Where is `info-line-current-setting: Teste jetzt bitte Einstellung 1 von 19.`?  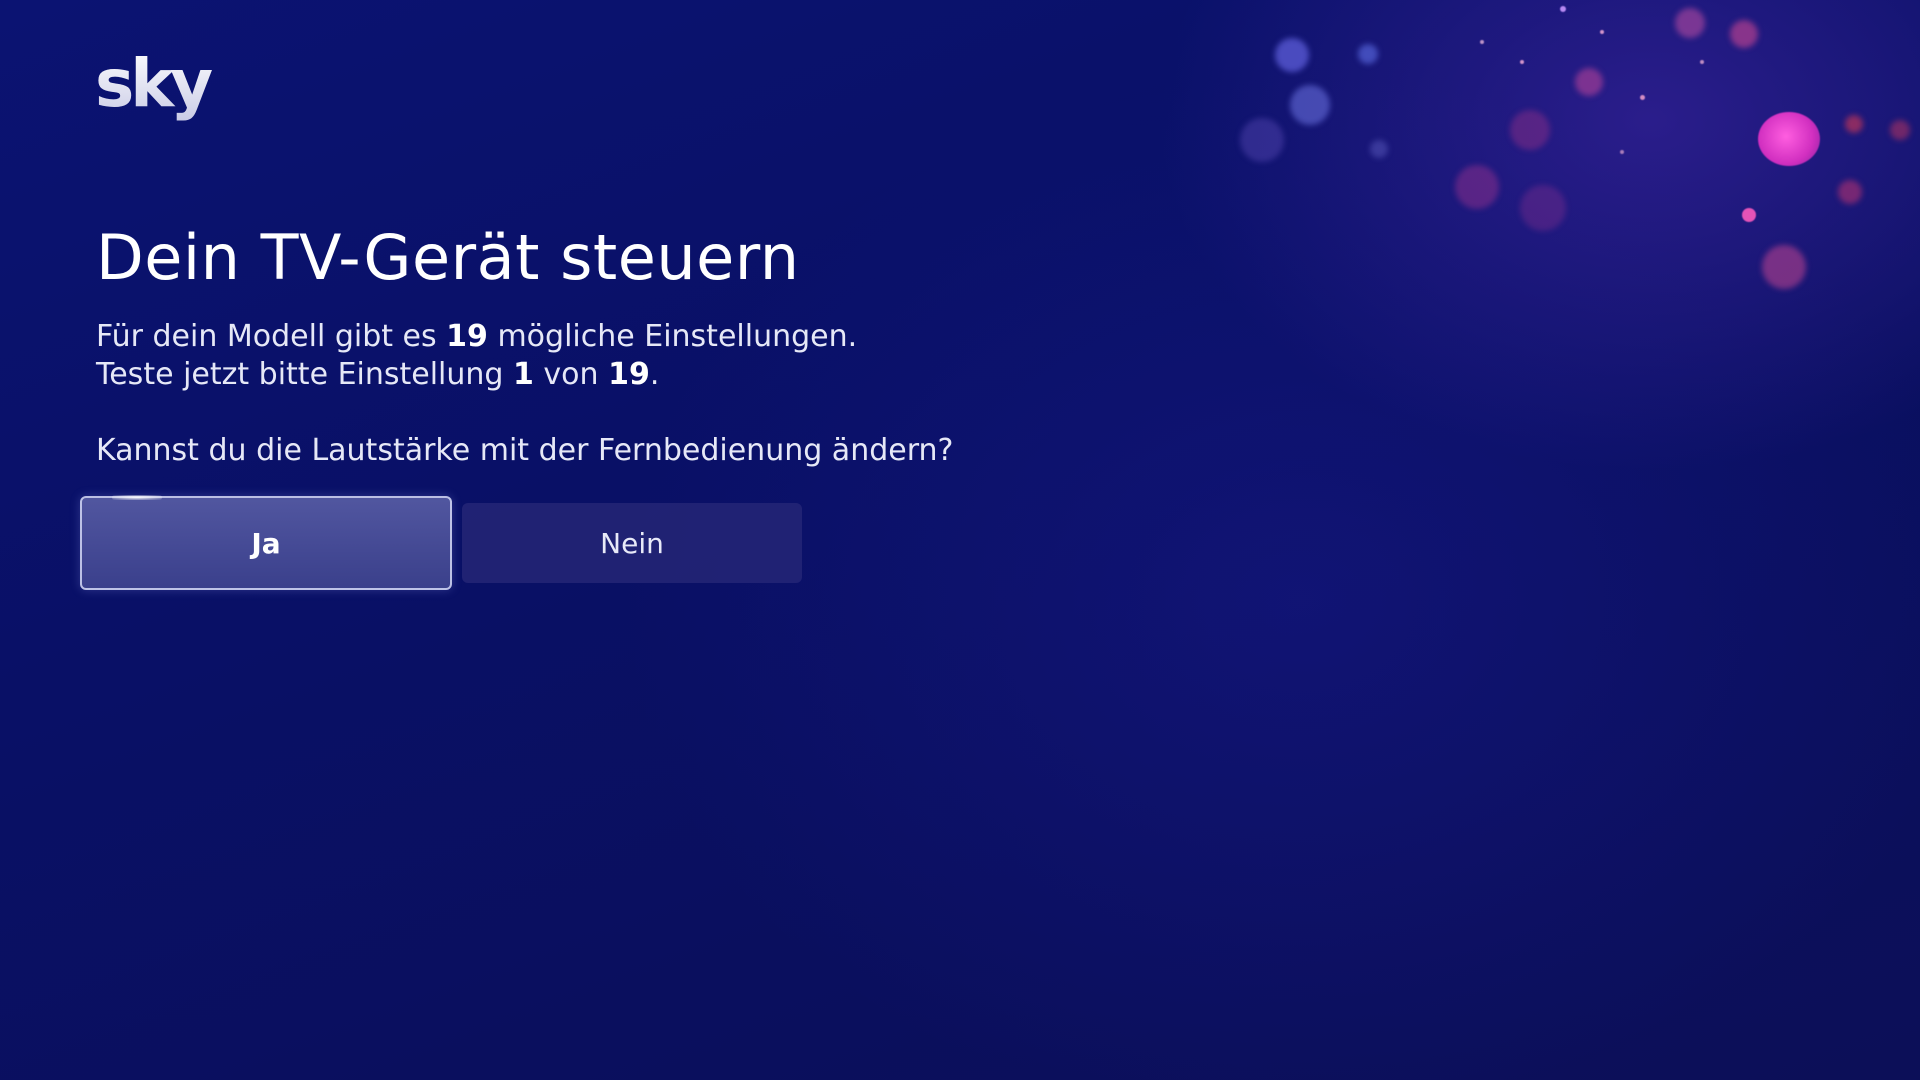 info-line-current-setting: Teste jetzt bitte Einstellung 1 von 19. is located at coordinates (546, 375).